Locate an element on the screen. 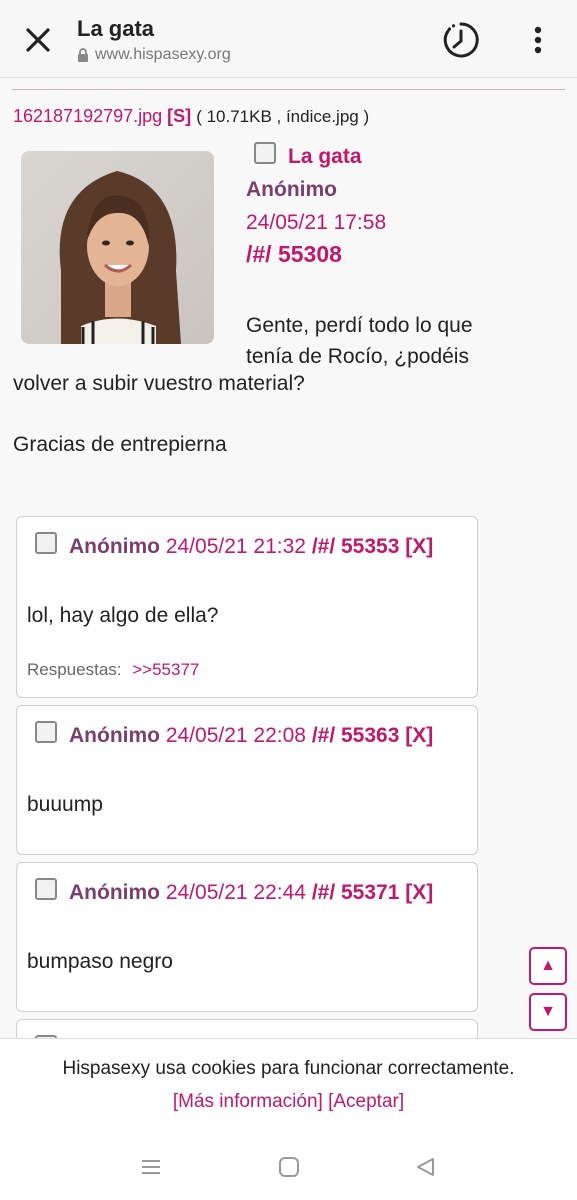  reply-text: buuump is located at coordinates (65, 804).